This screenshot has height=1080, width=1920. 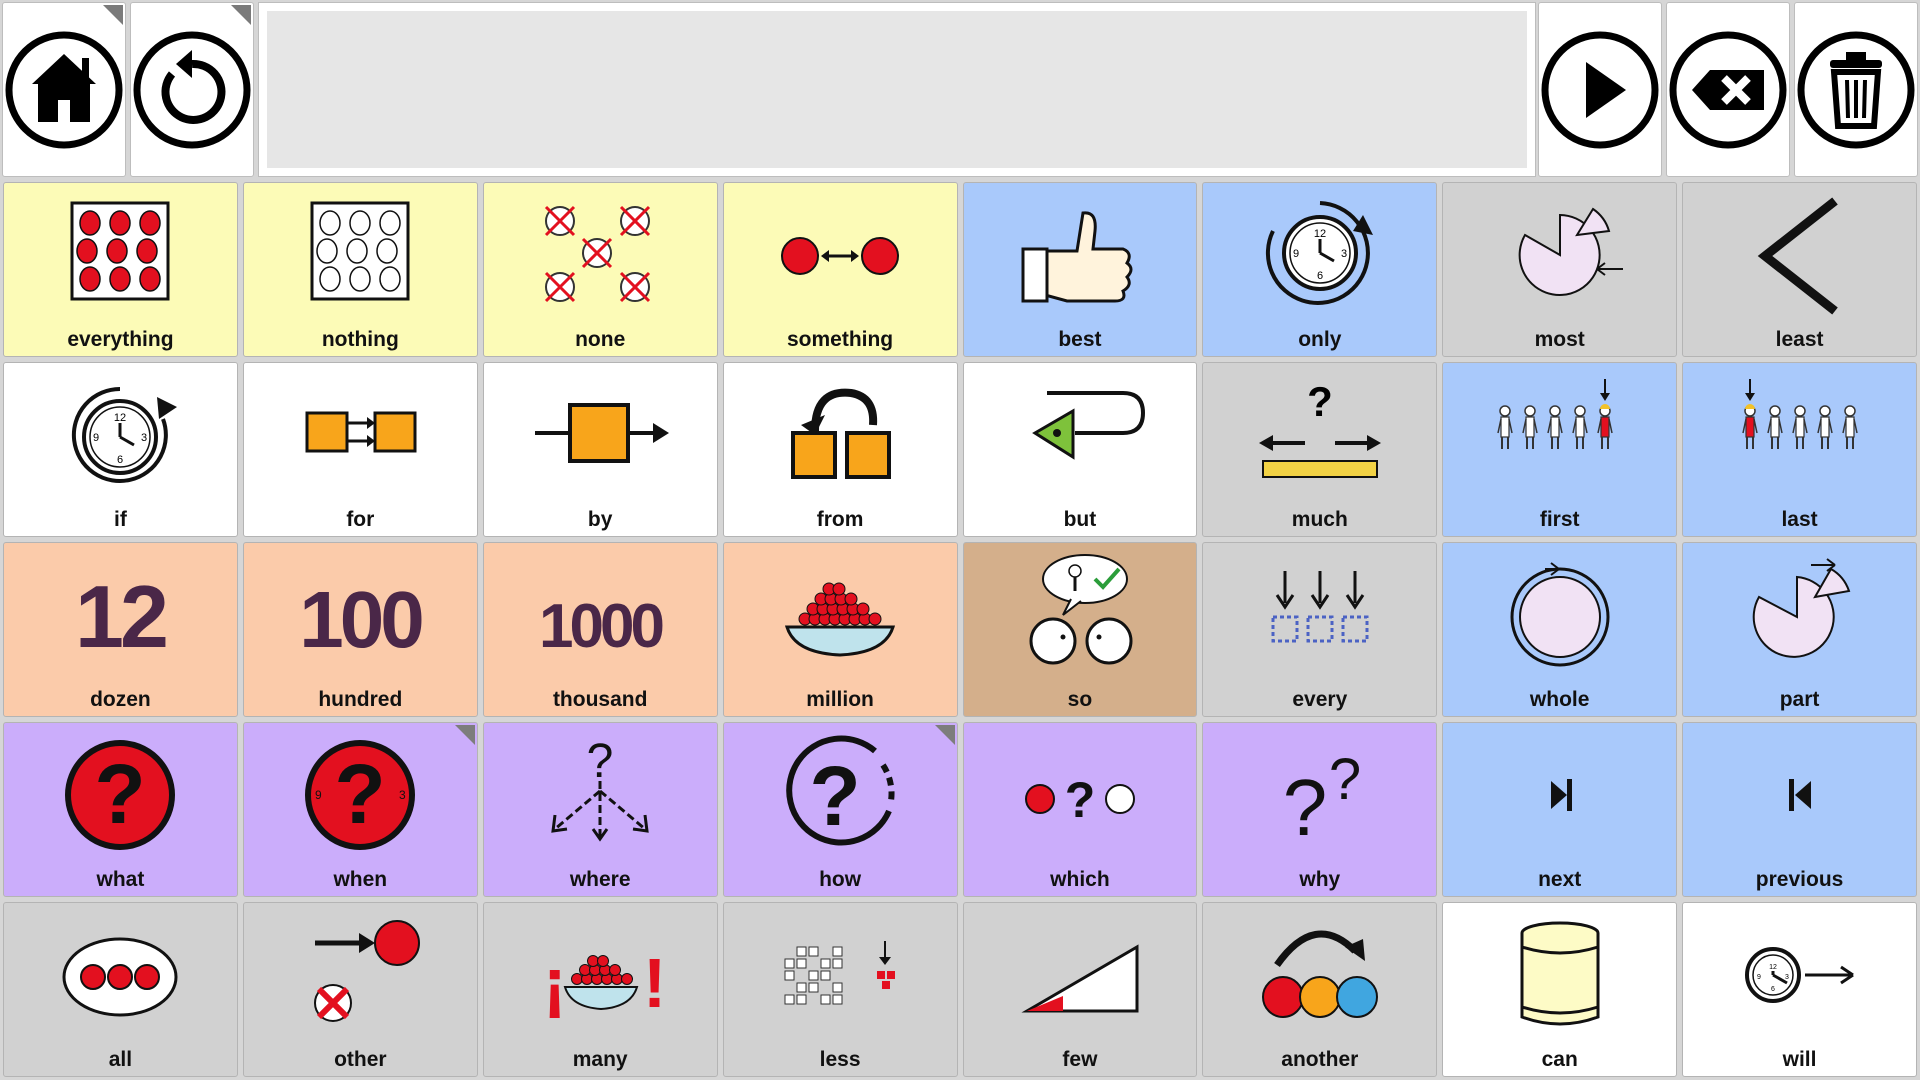 What do you see at coordinates (120, 269) in the screenshot?
I see `word-button-everything: everything` at bounding box center [120, 269].